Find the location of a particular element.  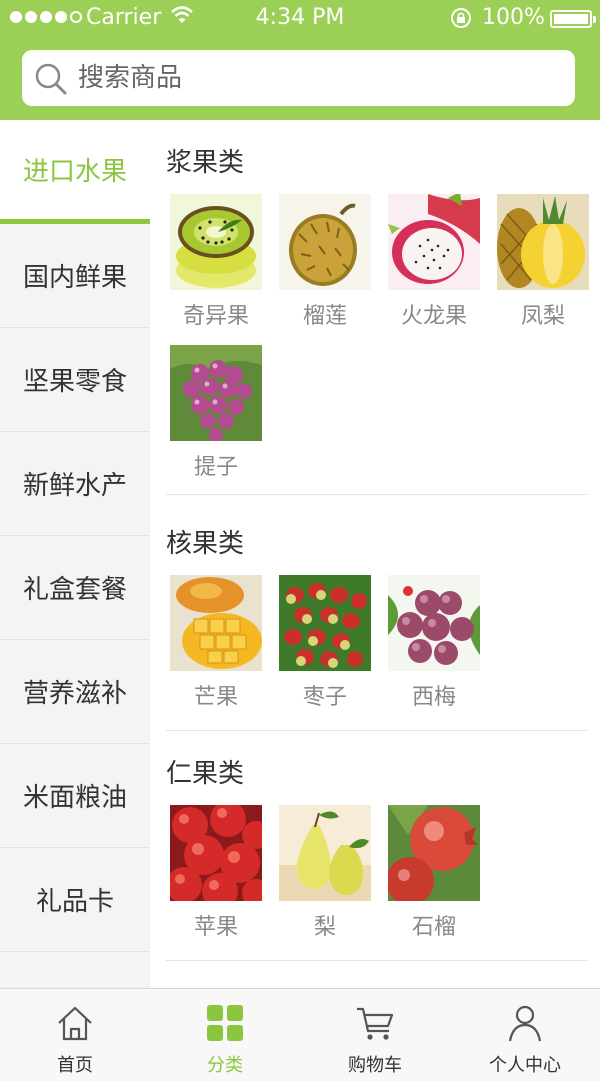

battery-percentage: 100% is located at coordinates (513, 17).